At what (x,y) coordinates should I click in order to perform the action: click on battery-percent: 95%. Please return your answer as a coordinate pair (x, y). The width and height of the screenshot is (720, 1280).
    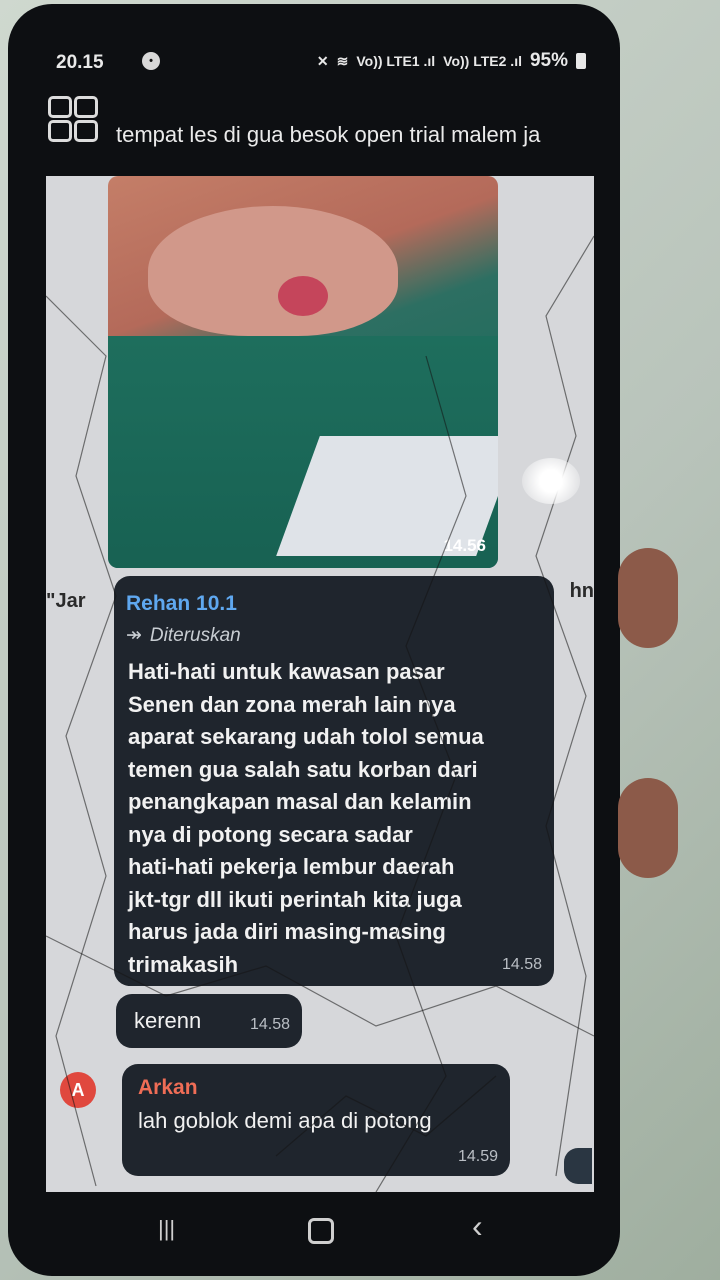
    Looking at the image, I should click on (548, 60).